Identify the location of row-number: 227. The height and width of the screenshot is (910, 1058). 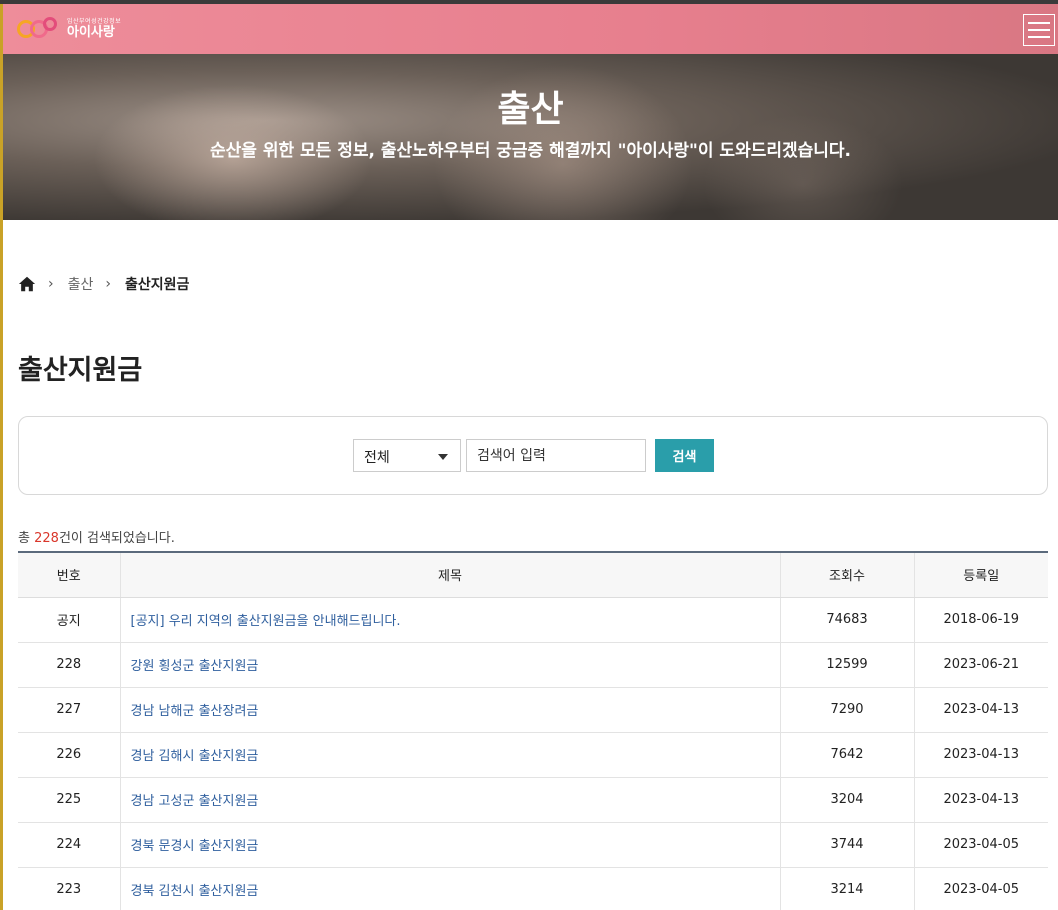
(69, 710).